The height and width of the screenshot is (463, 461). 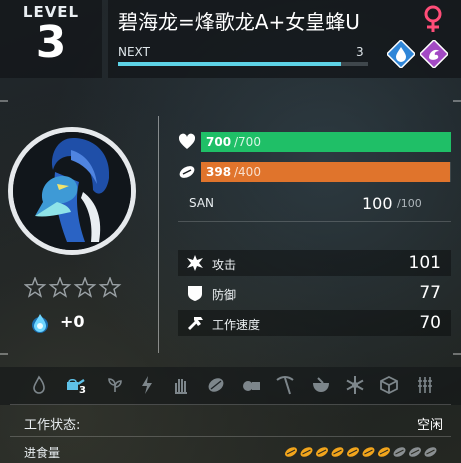 What do you see at coordinates (247, 142) in the screenshot?
I see `hp-max: /700` at bounding box center [247, 142].